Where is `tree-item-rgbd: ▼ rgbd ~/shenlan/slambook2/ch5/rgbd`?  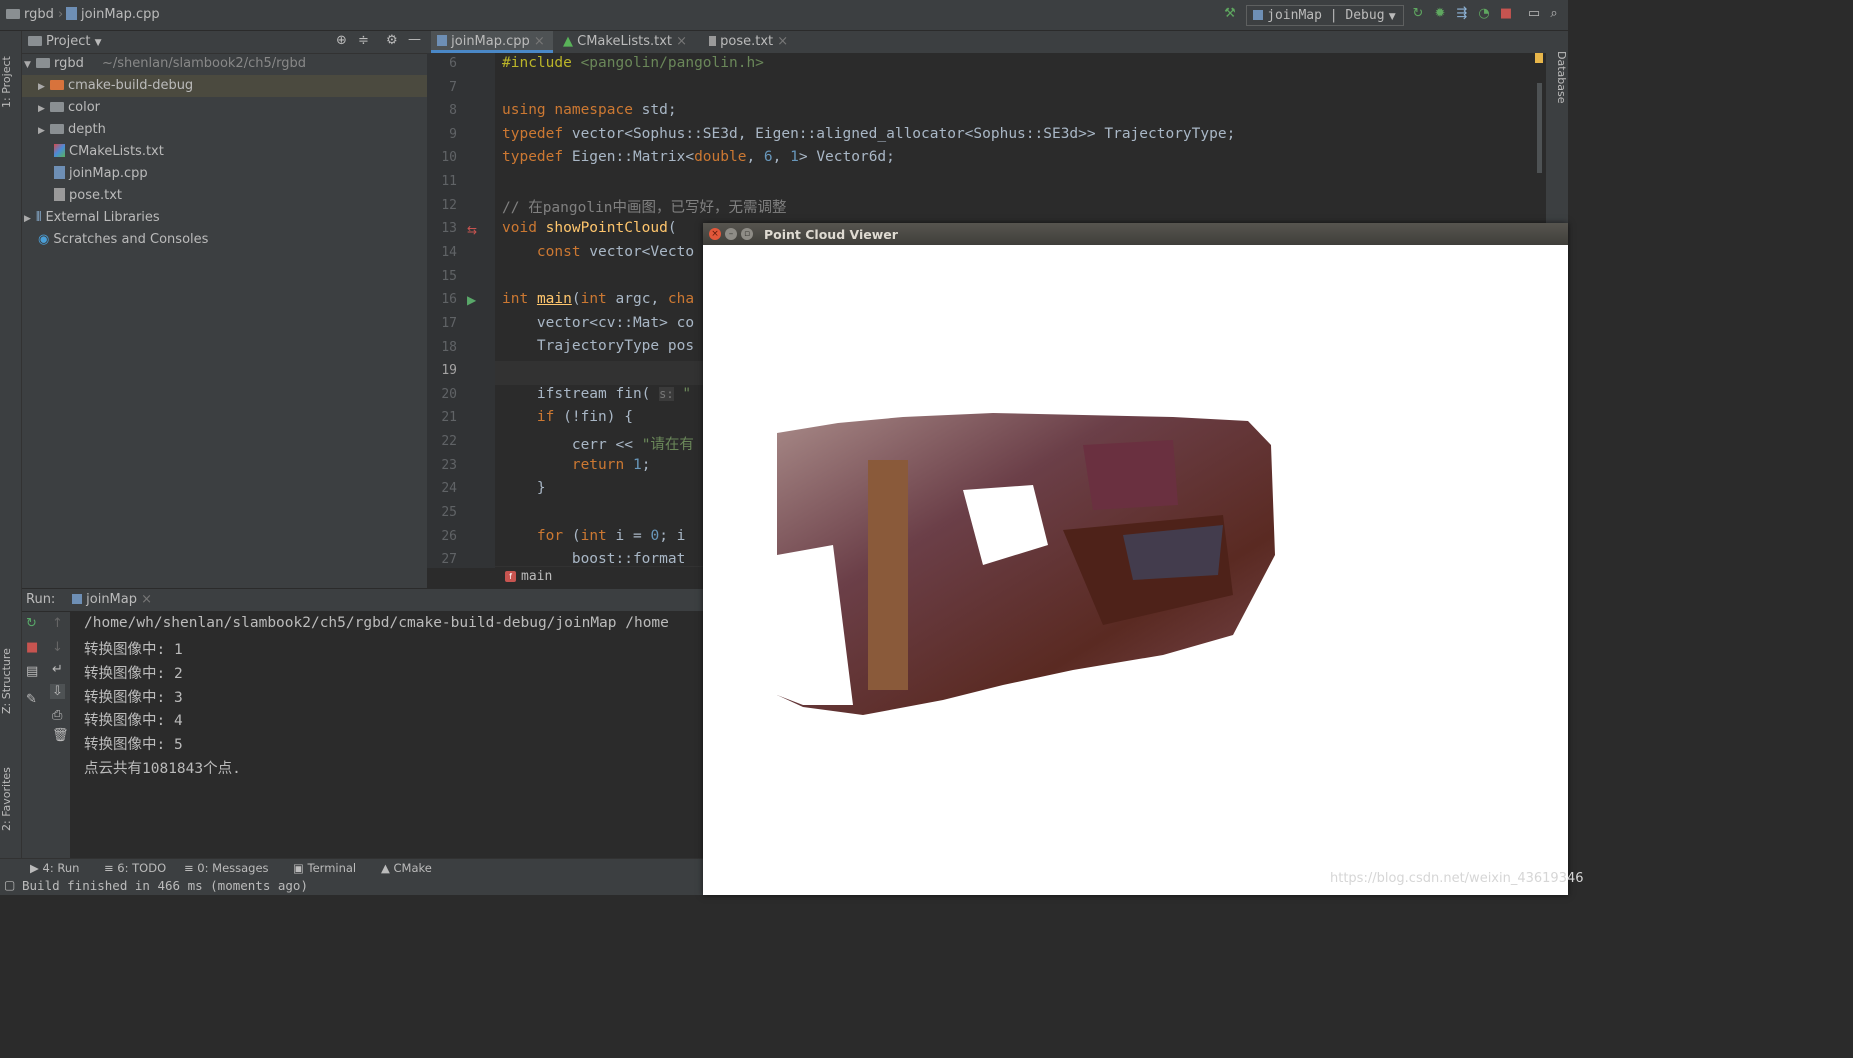 tree-item-rgbd: ▼ rgbd ~/shenlan/slambook2/ch5/rgbd is located at coordinates (224, 64).